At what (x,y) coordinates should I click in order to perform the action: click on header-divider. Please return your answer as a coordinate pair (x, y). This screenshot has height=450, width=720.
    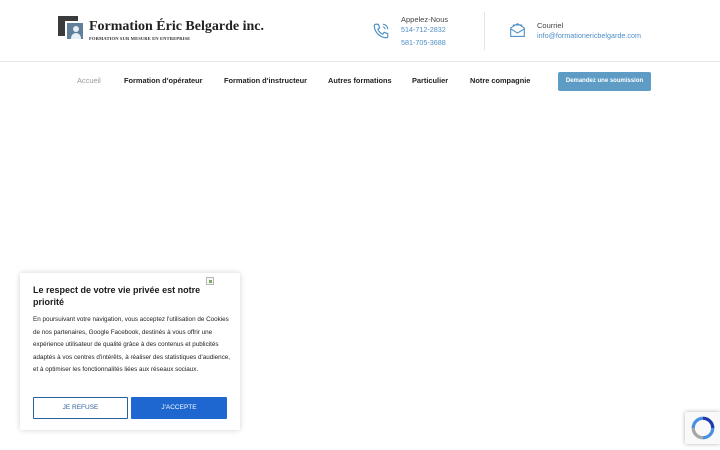
    Looking at the image, I should click on (484, 31).